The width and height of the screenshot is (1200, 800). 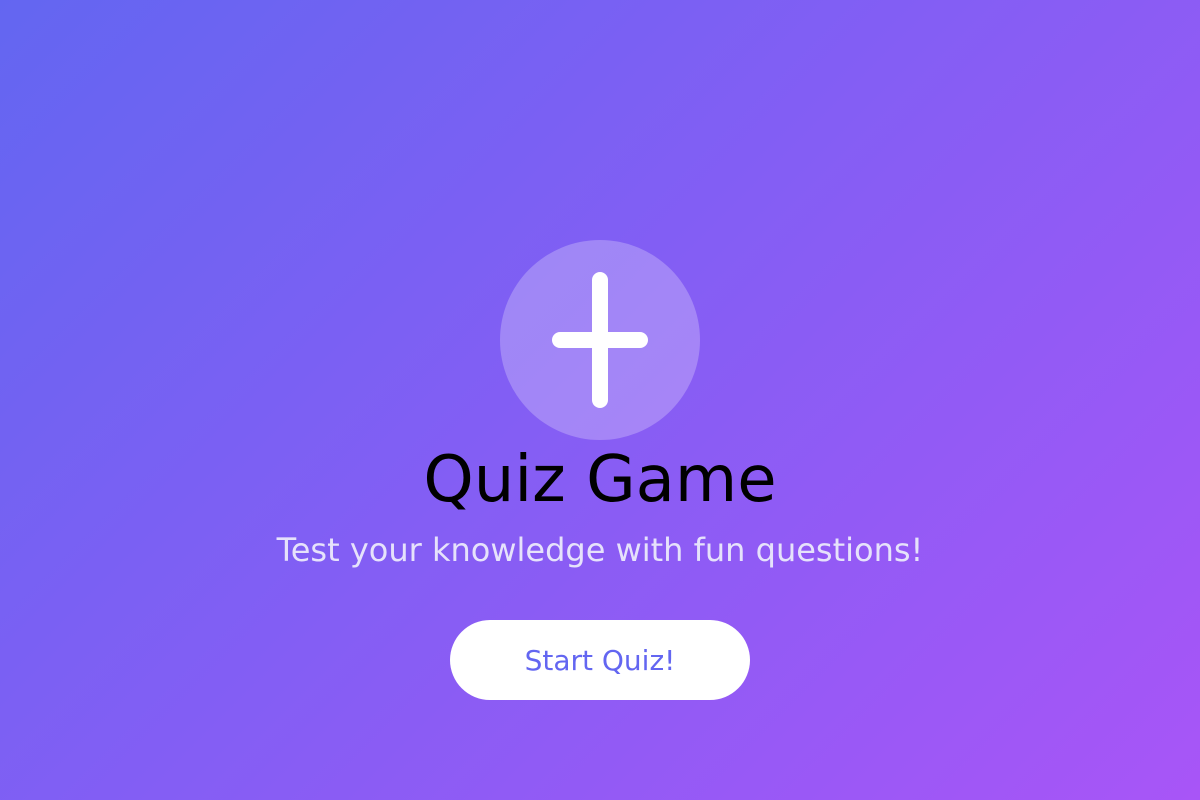 I want to click on logo-badge, so click(x=600, y=340).